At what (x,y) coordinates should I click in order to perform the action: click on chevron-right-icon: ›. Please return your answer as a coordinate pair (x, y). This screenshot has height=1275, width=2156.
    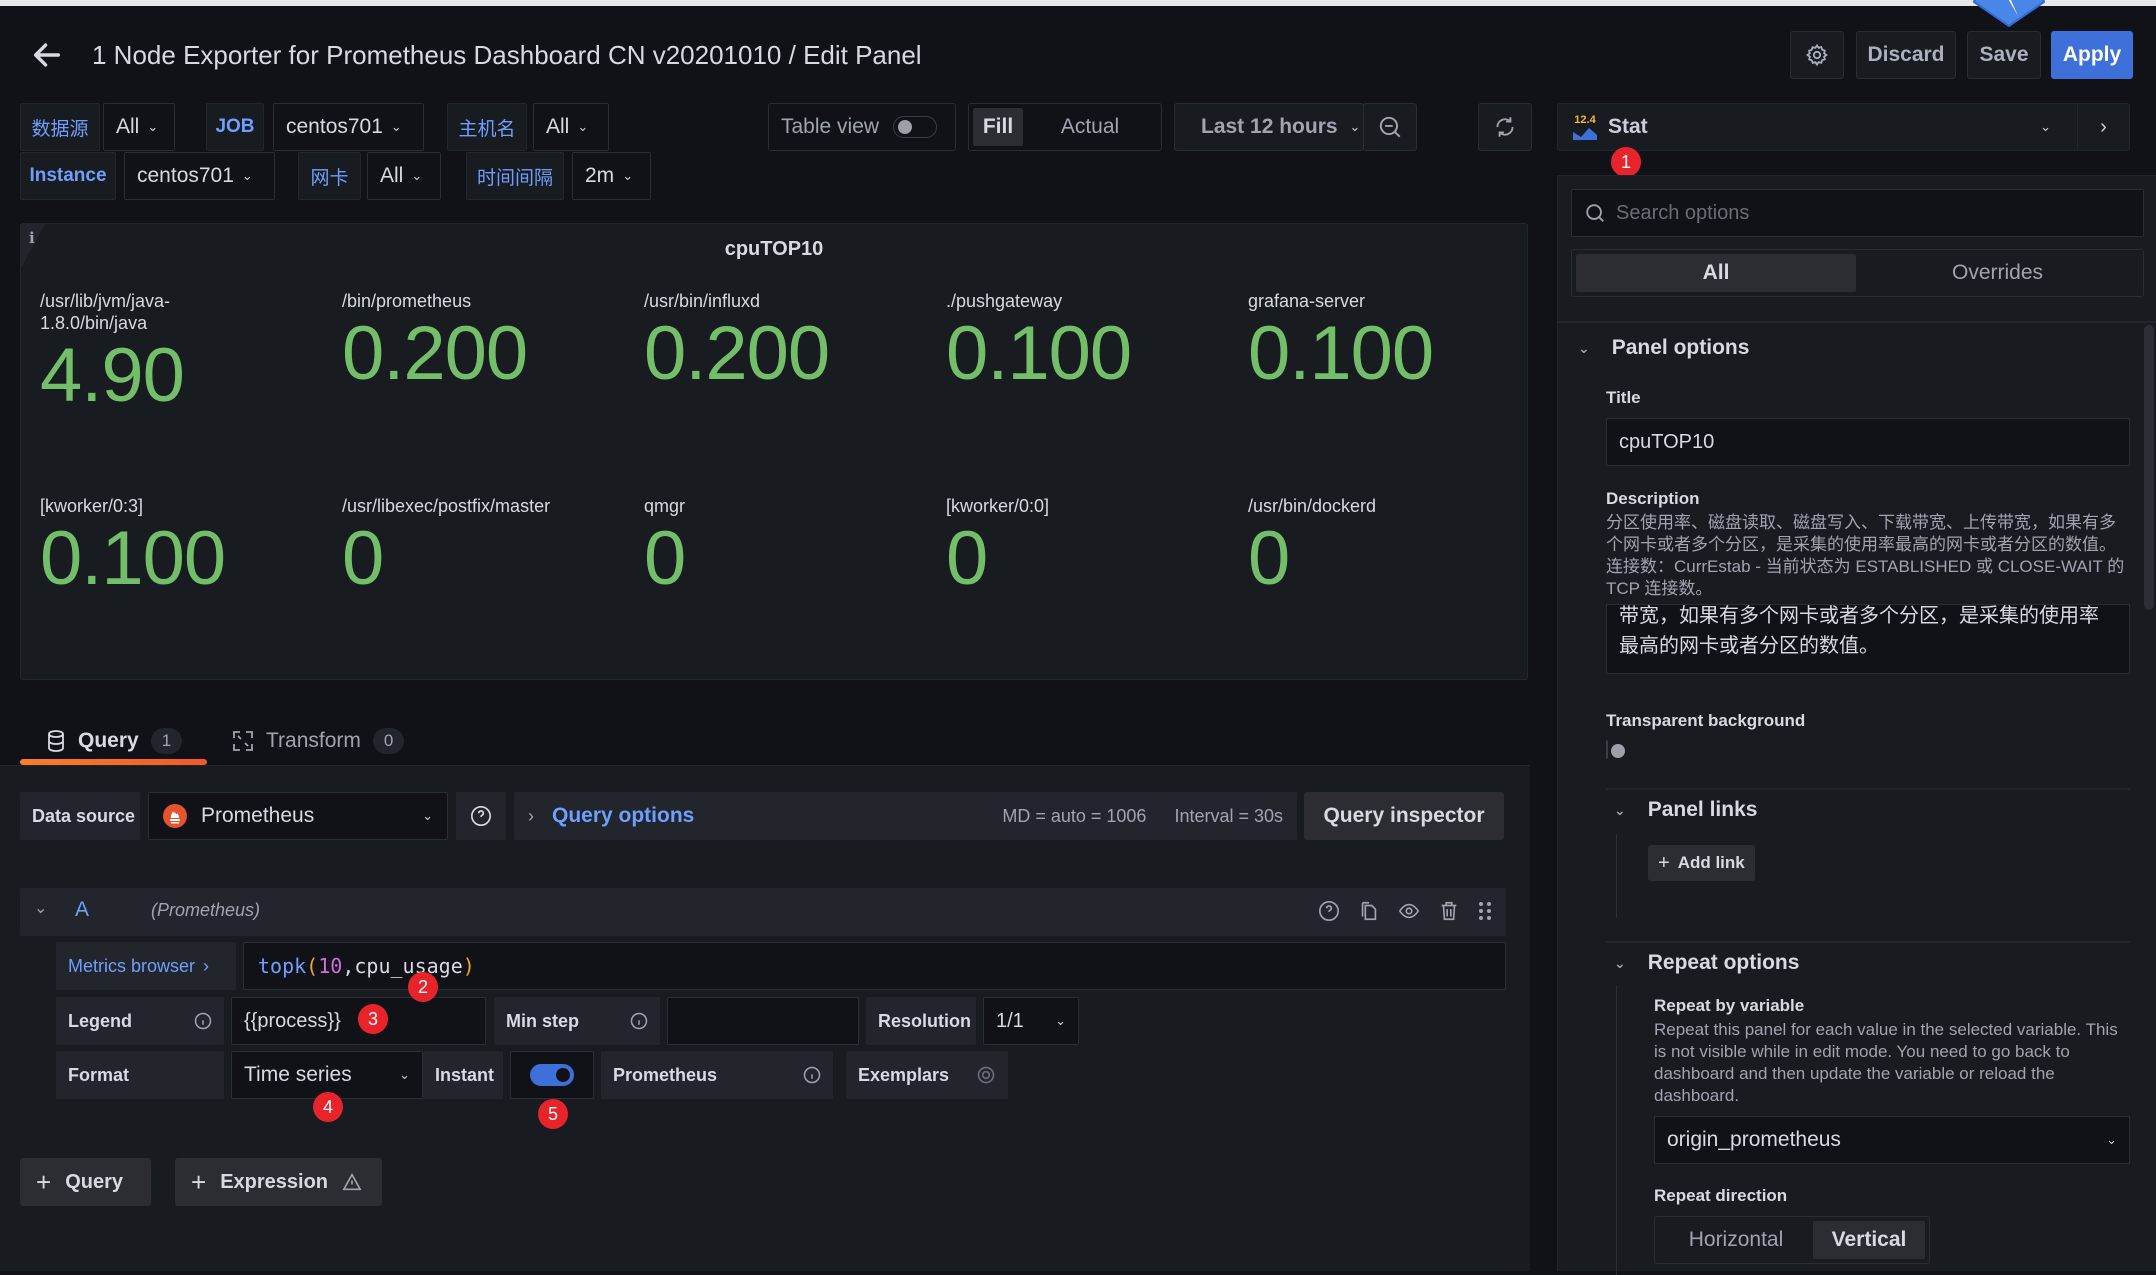
    Looking at the image, I should click on (531, 815).